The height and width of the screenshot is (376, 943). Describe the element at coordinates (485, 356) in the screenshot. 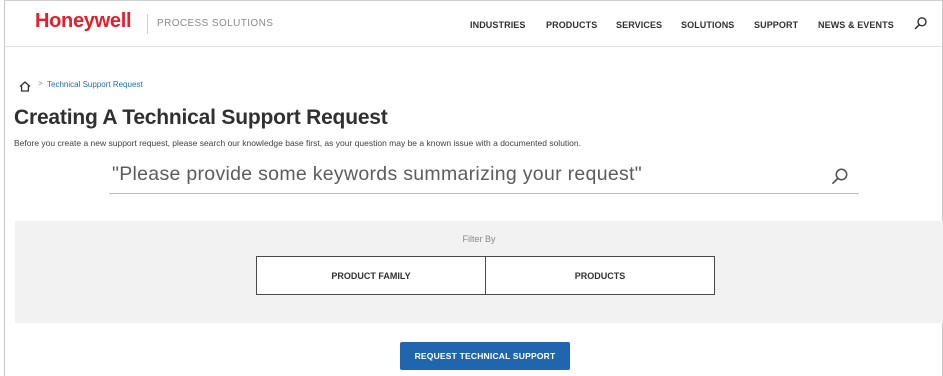

I see `request-support-button: REQUEST TECHNICAL SUPPORT` at that location.